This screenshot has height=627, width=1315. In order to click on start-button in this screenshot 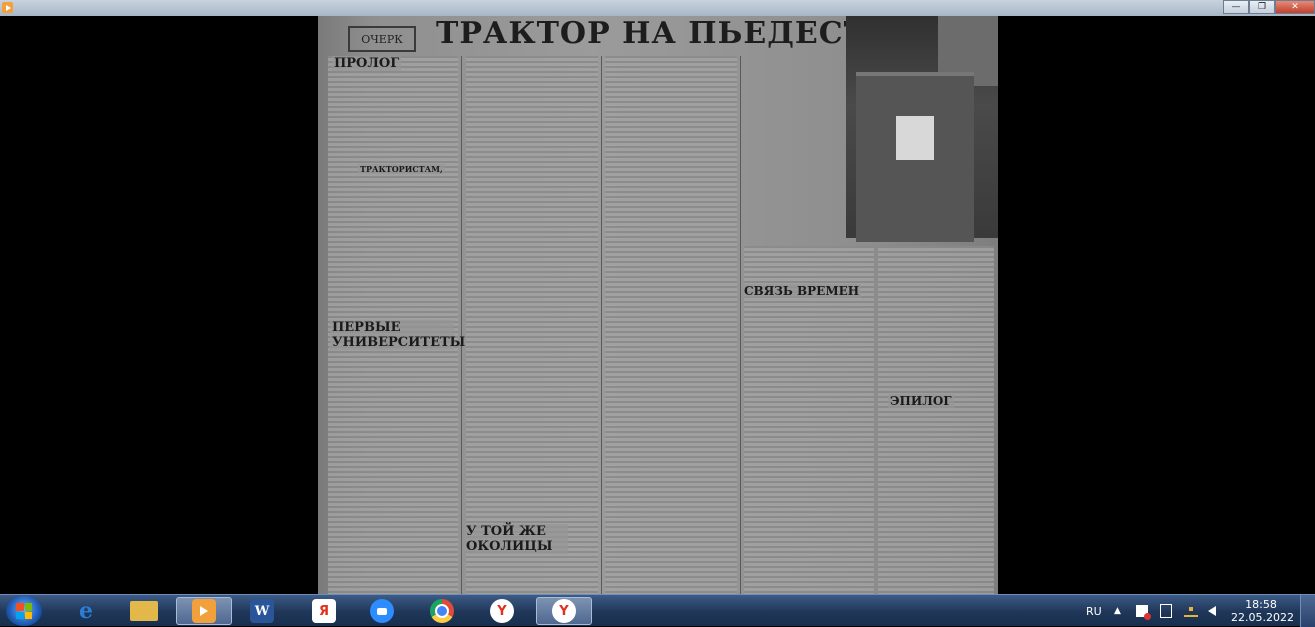, I will do `click(24, 611)`.